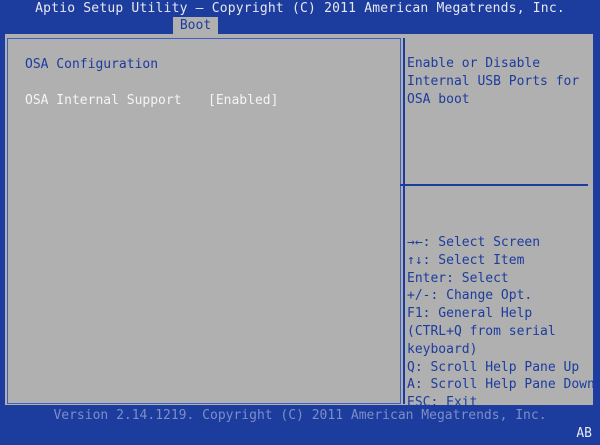 The image size is (600, 445). I want to click on key-scroll-down: A: Scroll Help Pane Down, so click(501, 385).